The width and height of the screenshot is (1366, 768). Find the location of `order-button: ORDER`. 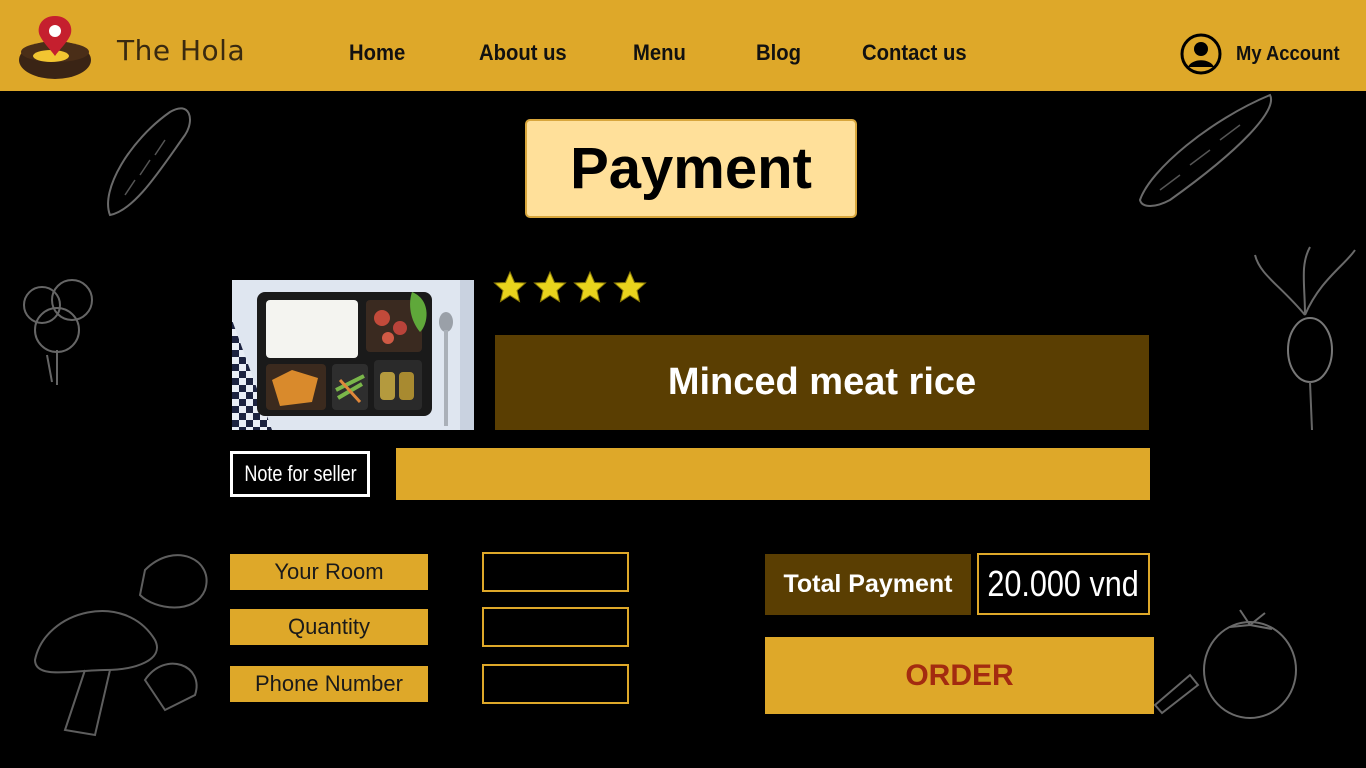

order-button: ORDER is located at coordinates (959, 675).